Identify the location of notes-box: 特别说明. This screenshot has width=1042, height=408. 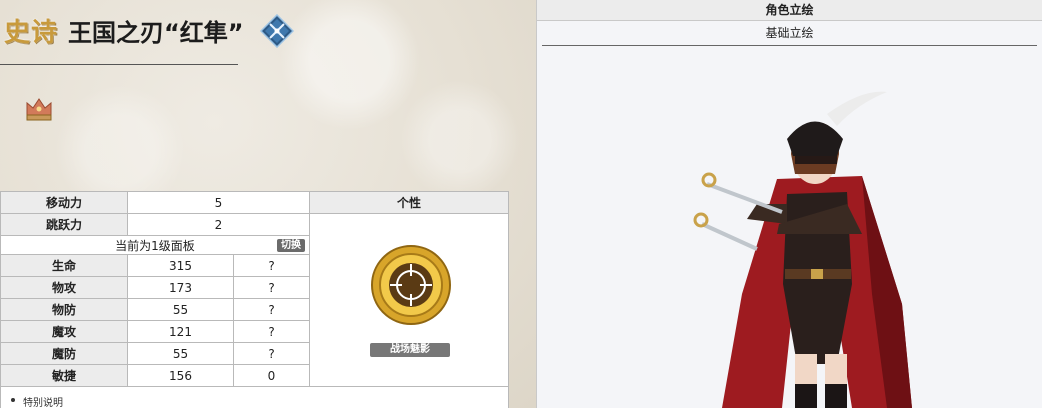
(254, 397).